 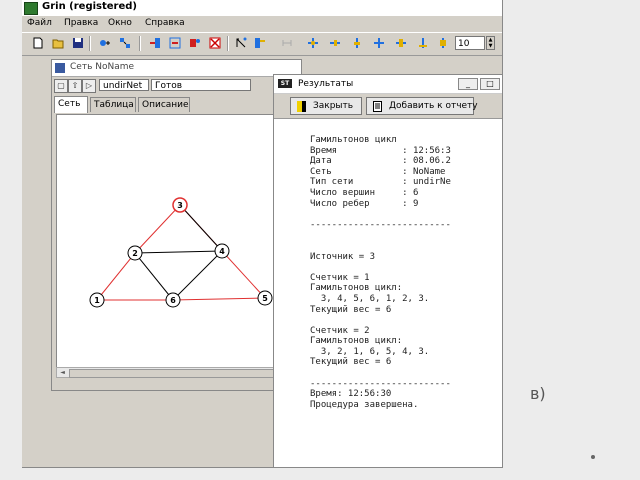 What do you see at coordinates (538, 393) in the screenshot?
I see `slide-caption: в)` at bounding box center [538, 393].